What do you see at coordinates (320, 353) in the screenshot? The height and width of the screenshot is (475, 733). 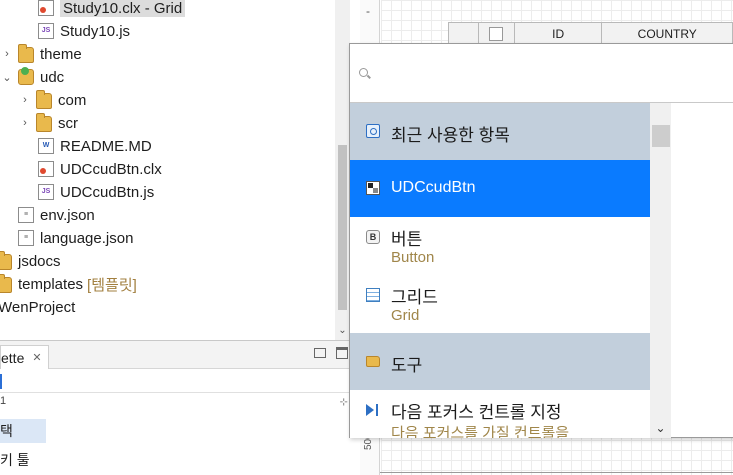 I see `minimize-icon` at bounding box center [320, 353].